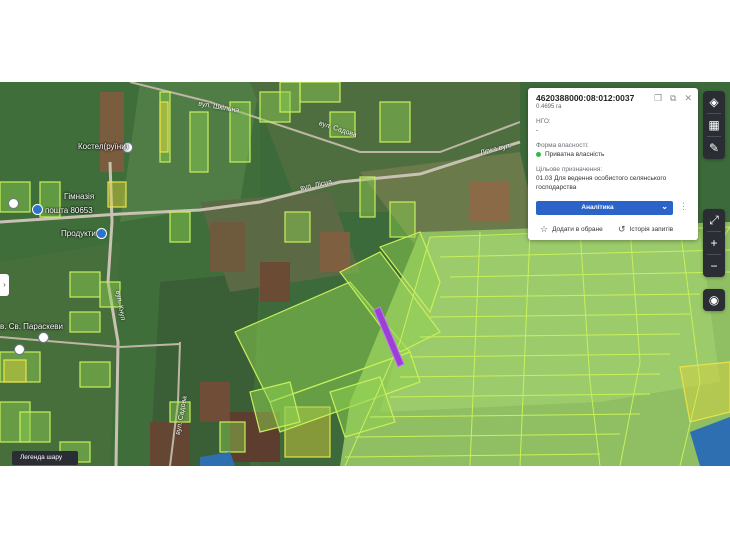  I want to click on fullscreen-icon: ⤢, so click(714, 220).